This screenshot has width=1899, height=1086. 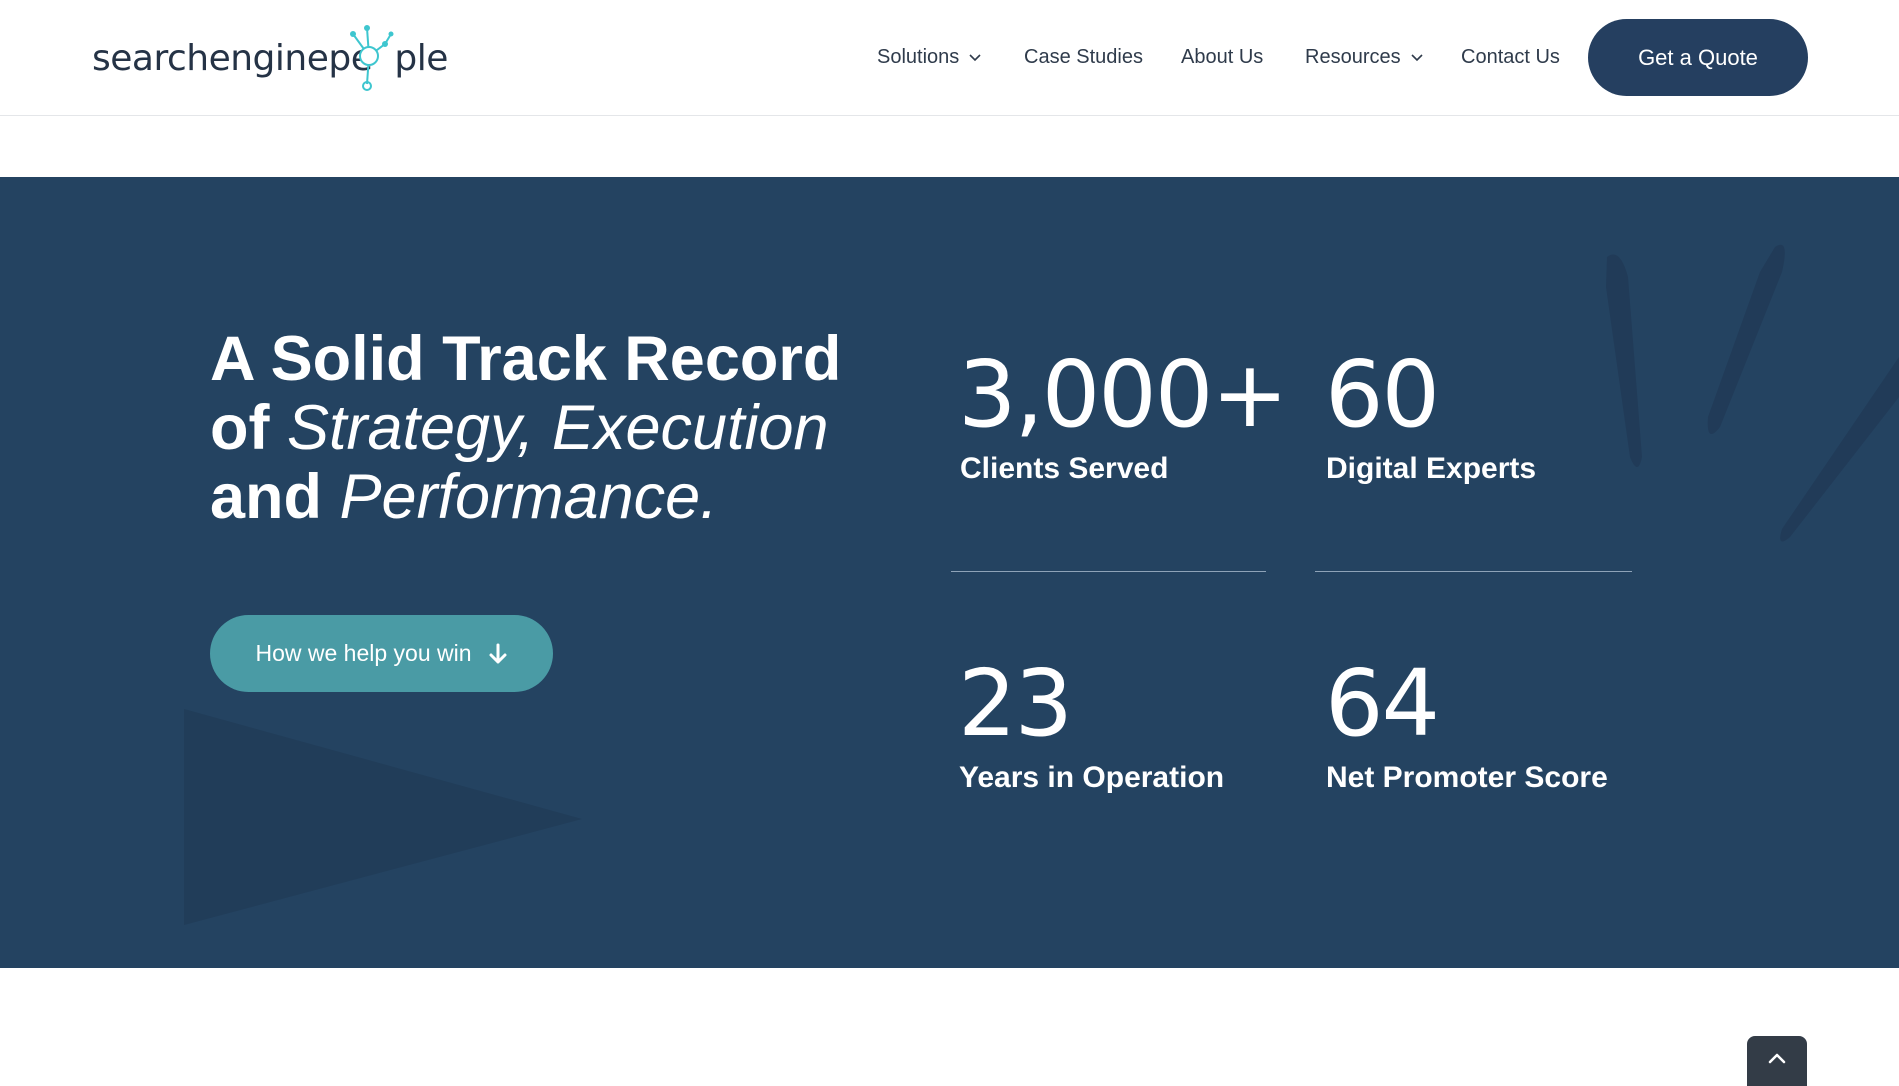 I want to click on headline-line-2: of Strategy, Execution, so click(x=560, y=428).